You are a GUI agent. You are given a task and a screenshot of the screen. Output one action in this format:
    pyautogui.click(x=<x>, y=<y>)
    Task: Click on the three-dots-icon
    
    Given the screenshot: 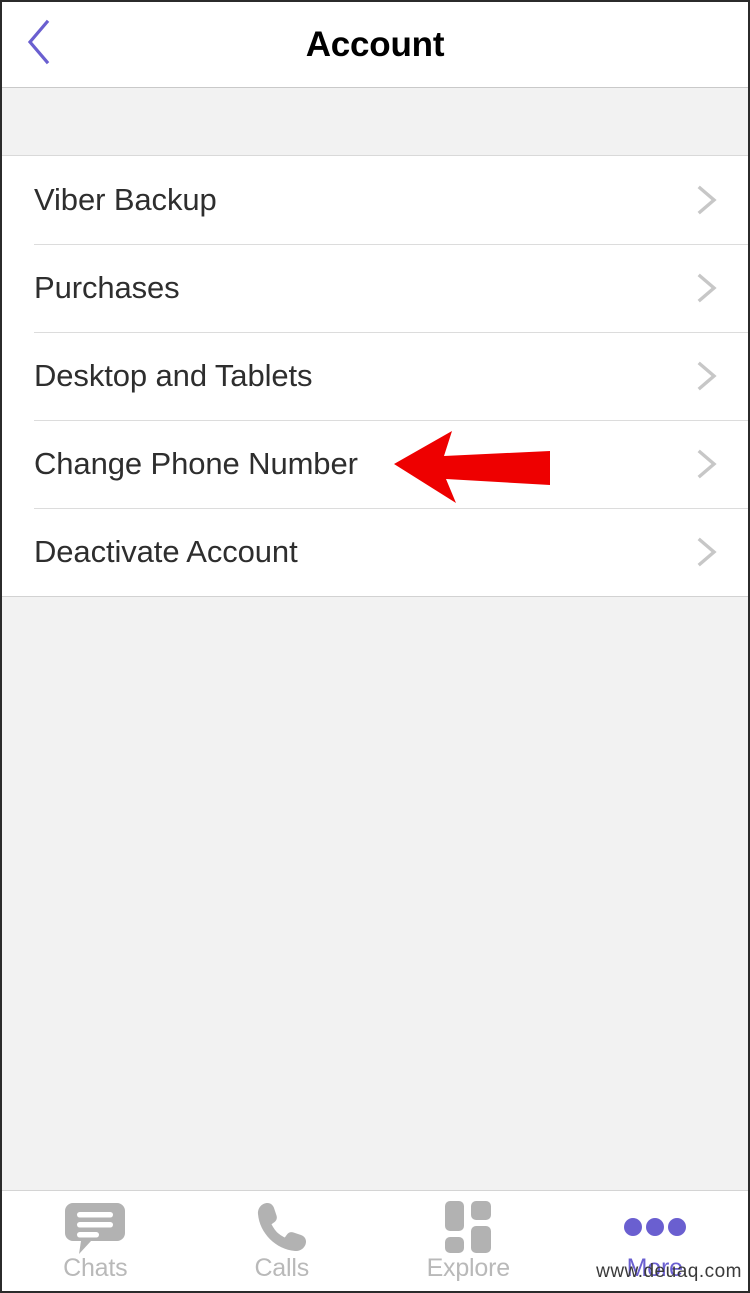 What is the action you would take?
    pyautogui.click(x=654, y=1227)
    